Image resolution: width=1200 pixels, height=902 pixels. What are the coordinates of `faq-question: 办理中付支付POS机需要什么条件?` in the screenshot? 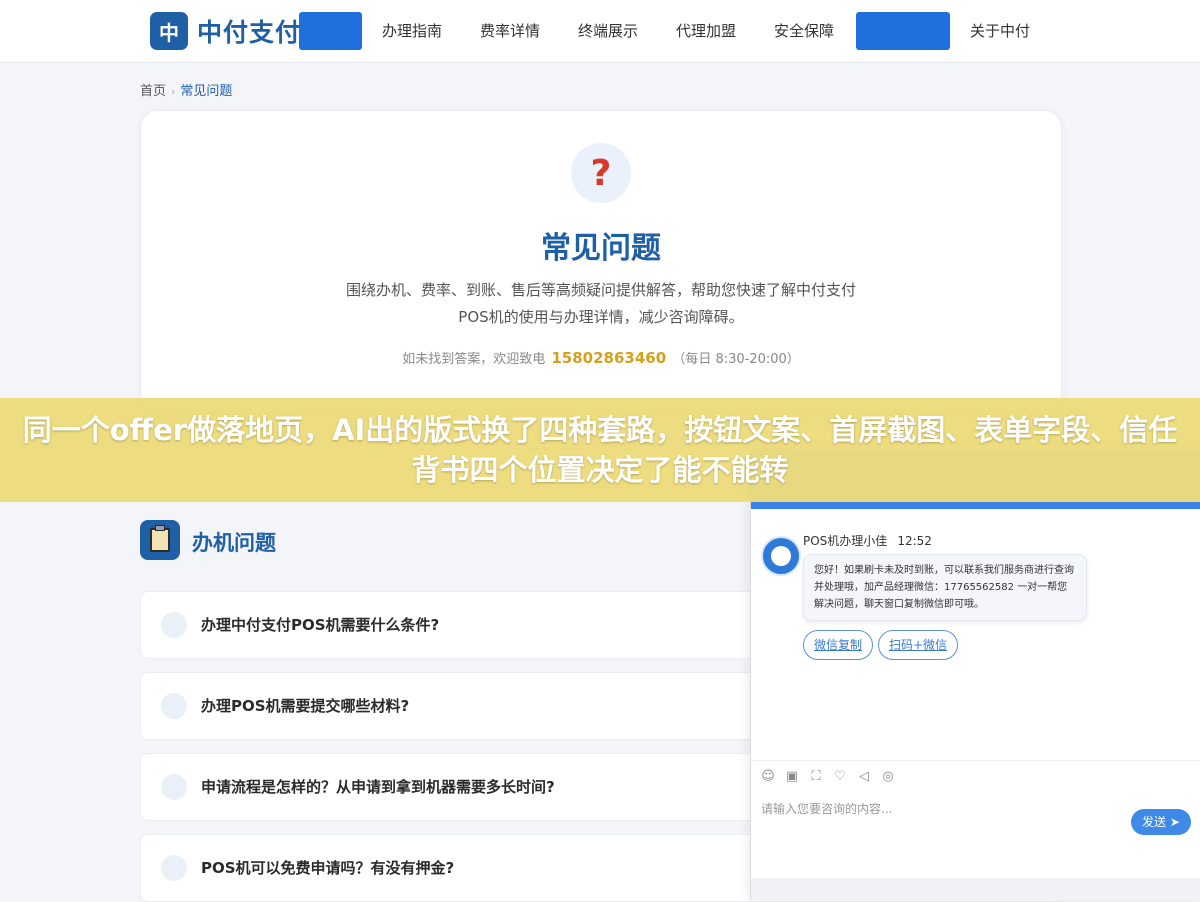 It's located at (320, 625).